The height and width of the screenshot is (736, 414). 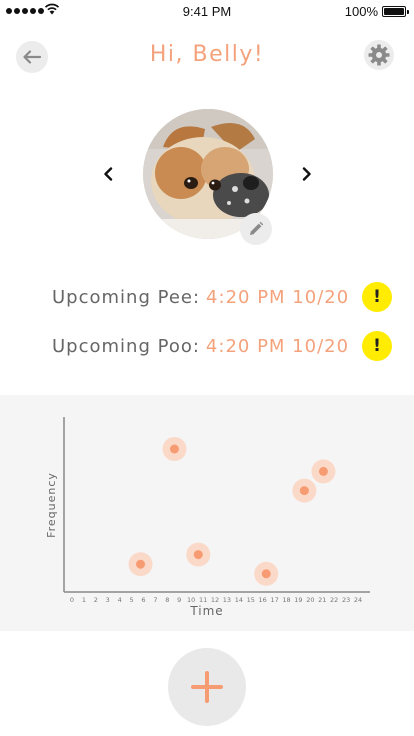 I want to click on x-tick-label: 2, so click(x=96, y=600).